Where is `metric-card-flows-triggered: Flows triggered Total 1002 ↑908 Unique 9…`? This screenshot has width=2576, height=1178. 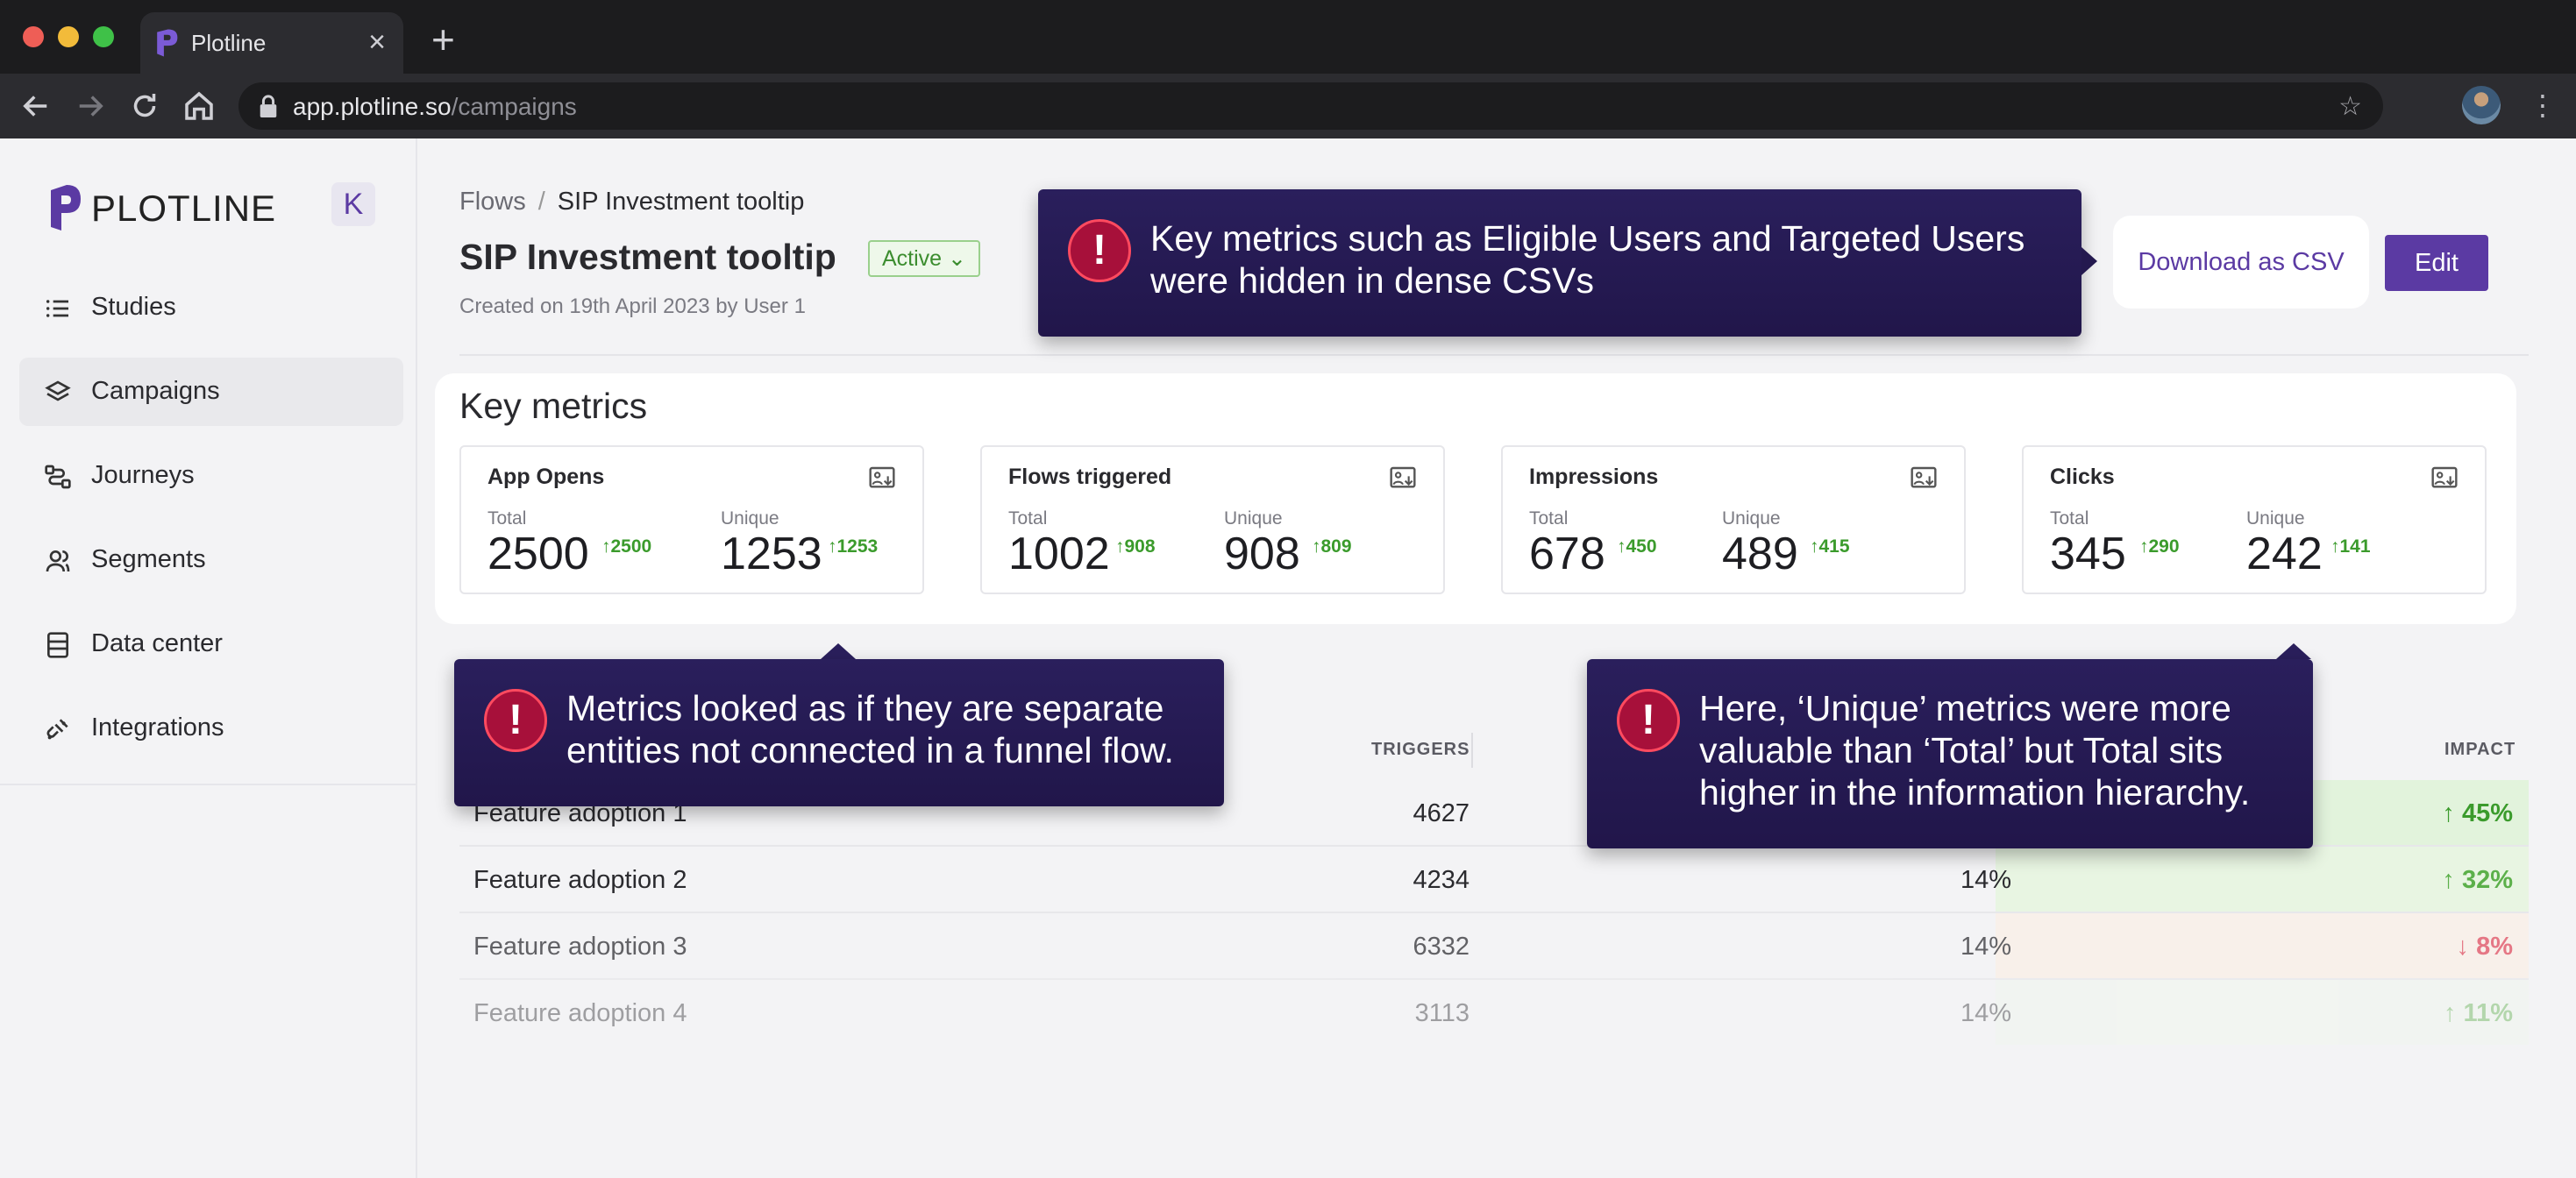
metric-card-flows-triggered: Flows triggered Total 1002 ↑908 Unique 9… is located at coordinates (1212, 519).